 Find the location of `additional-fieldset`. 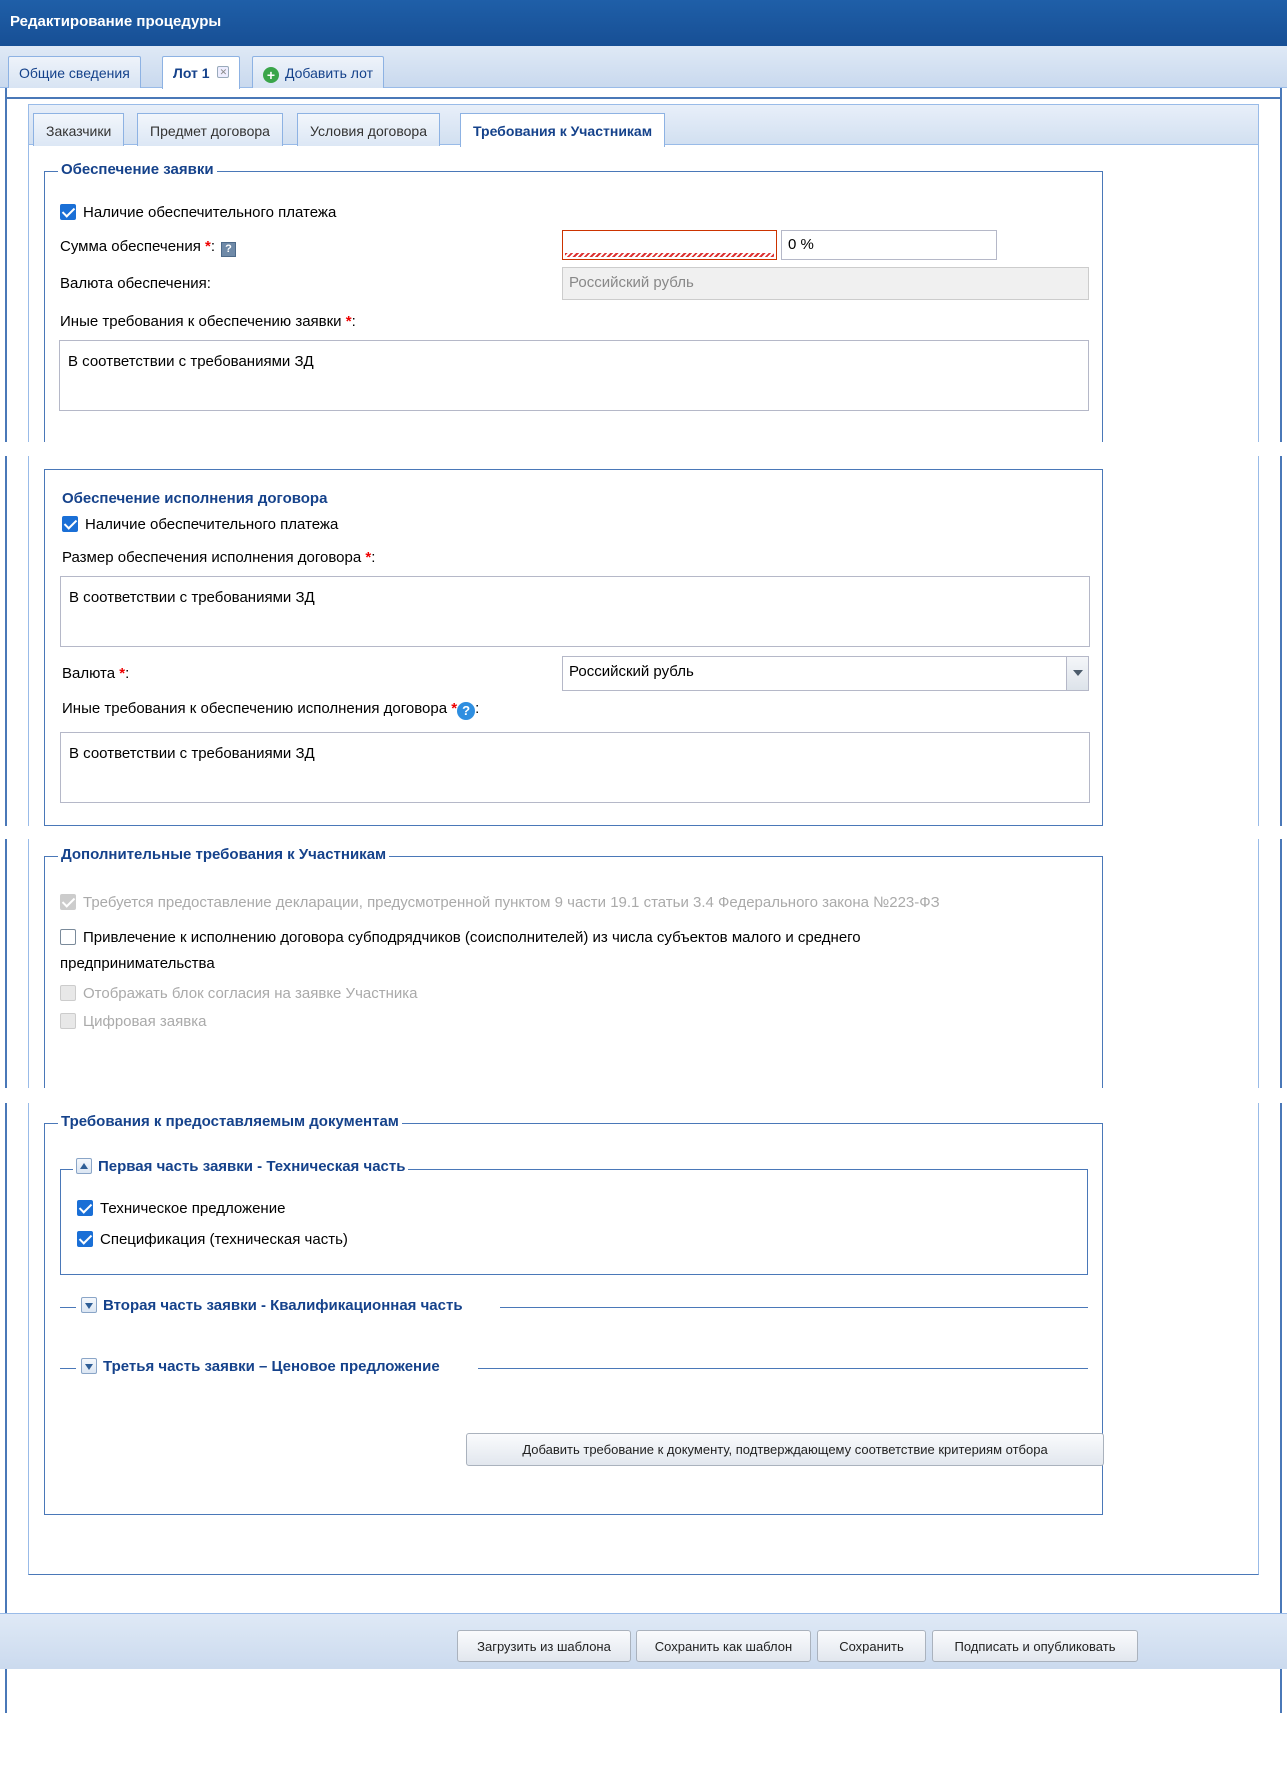

additional-fieldset is located at coordinates (573, 972).